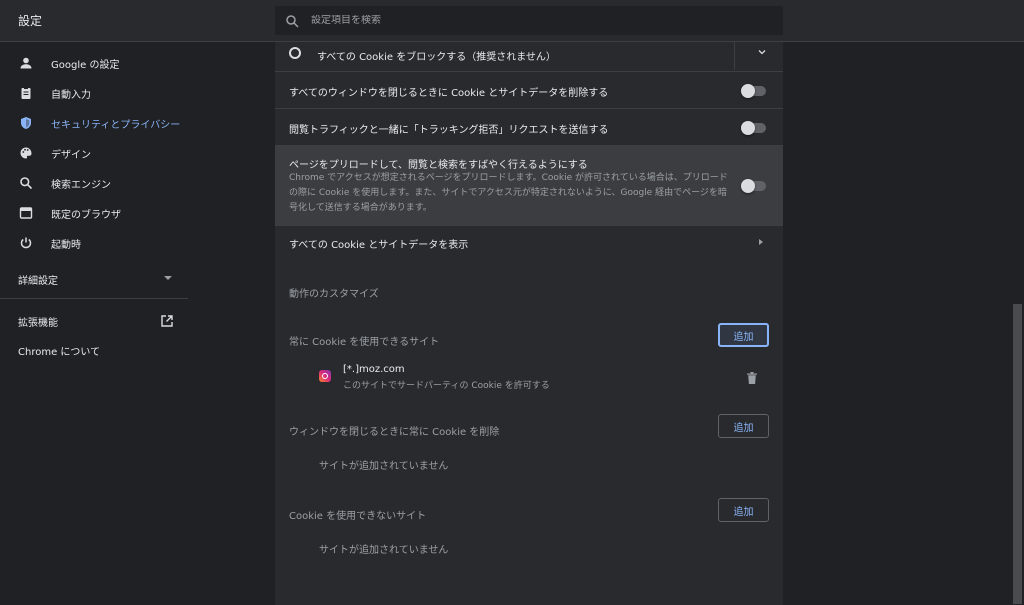  I want to click on add-always-allow-button: 追加, so click(743, 335).